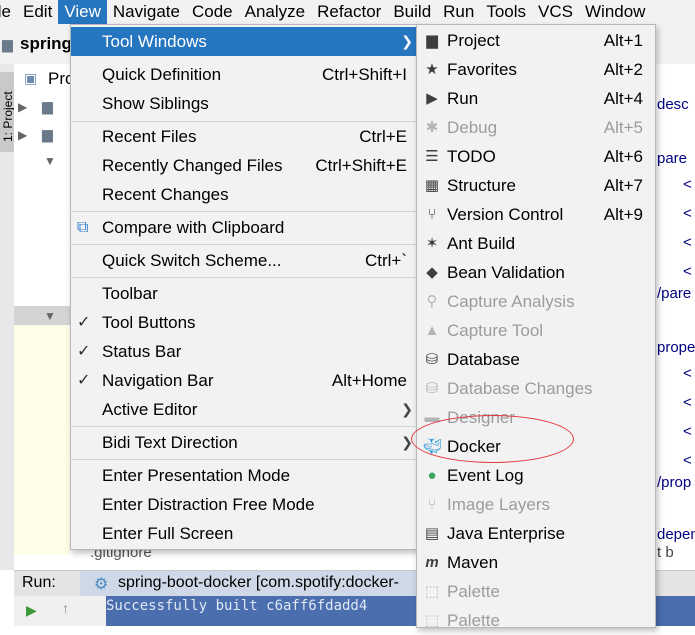 Image resolution: width=695 pixels, height=635 pixels. Describe the element at coordinates (46, 44) in the screenshot. I see `breadcrumb-project: spring` at that location.